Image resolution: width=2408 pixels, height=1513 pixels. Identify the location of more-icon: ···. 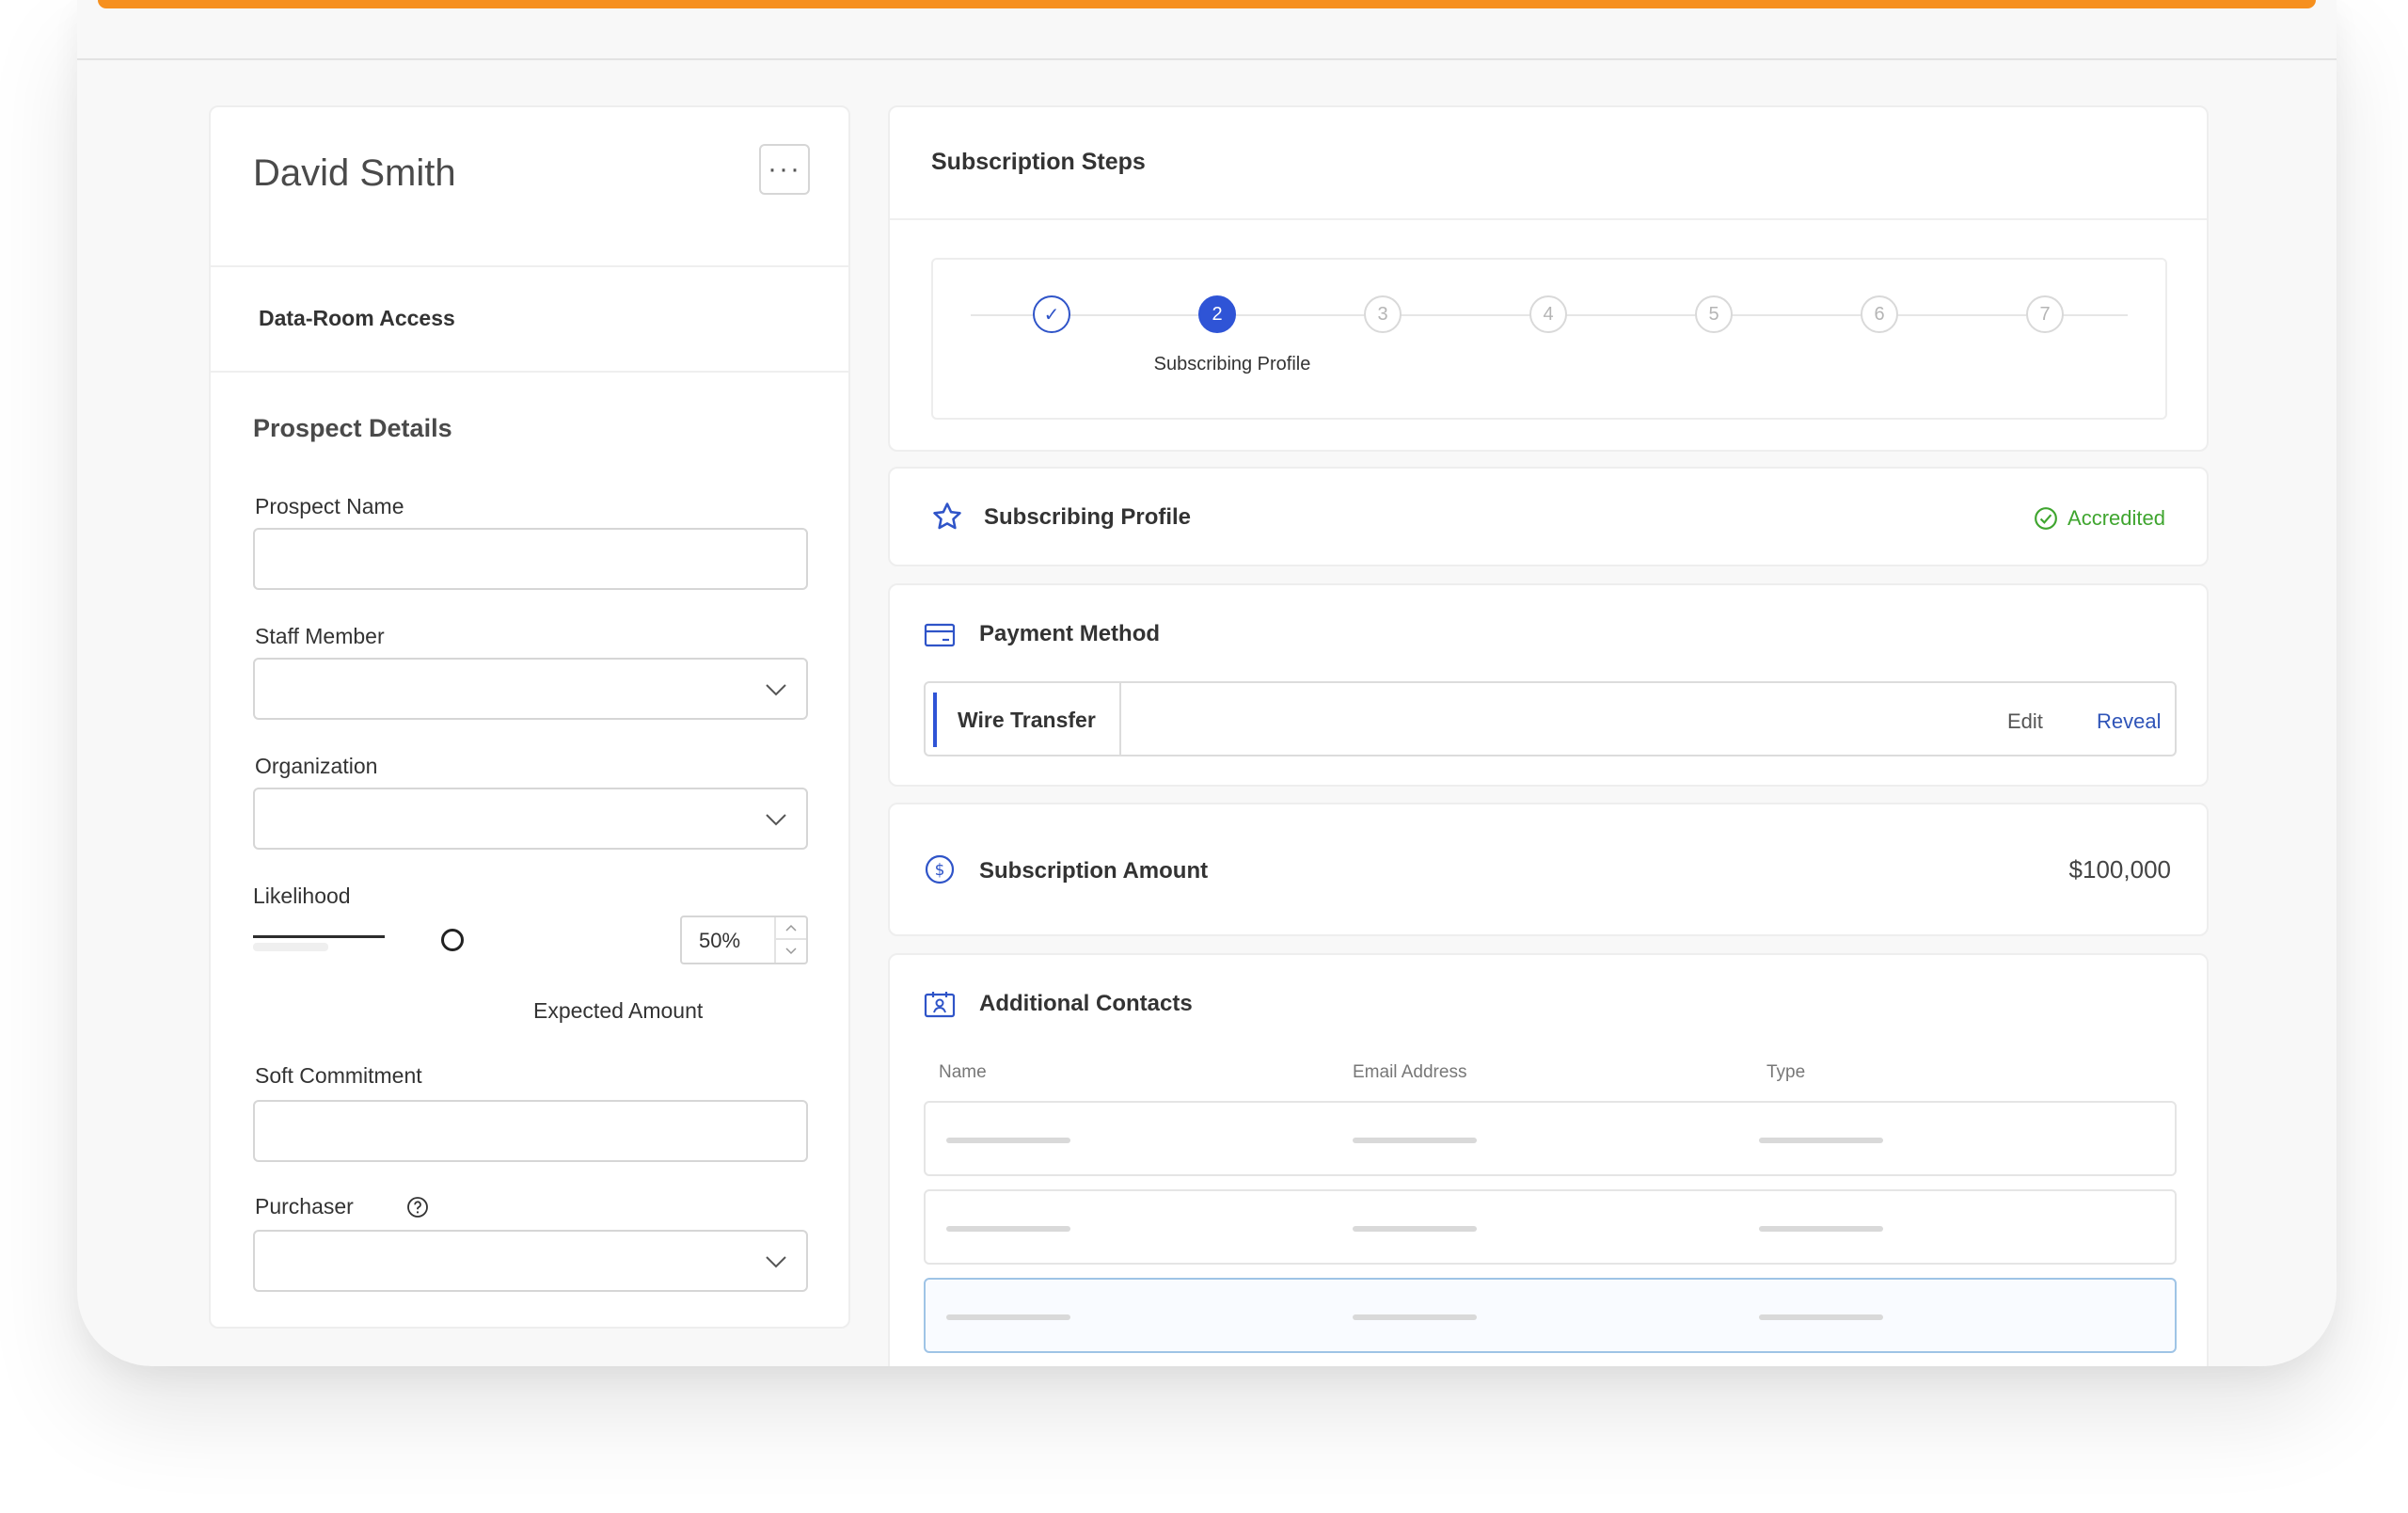
(785, 168).